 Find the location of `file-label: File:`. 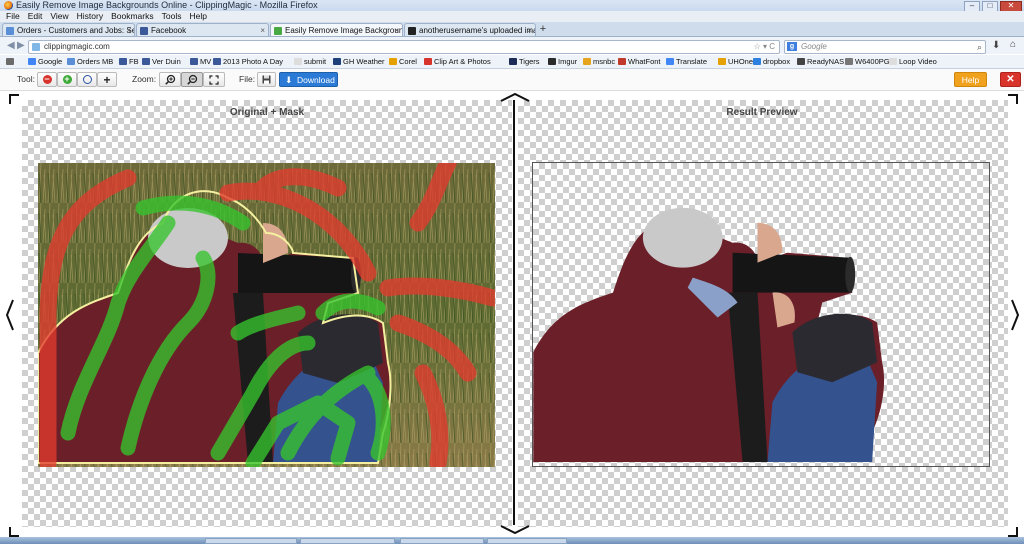

file-label: File: is located at coordinates (247, 79).